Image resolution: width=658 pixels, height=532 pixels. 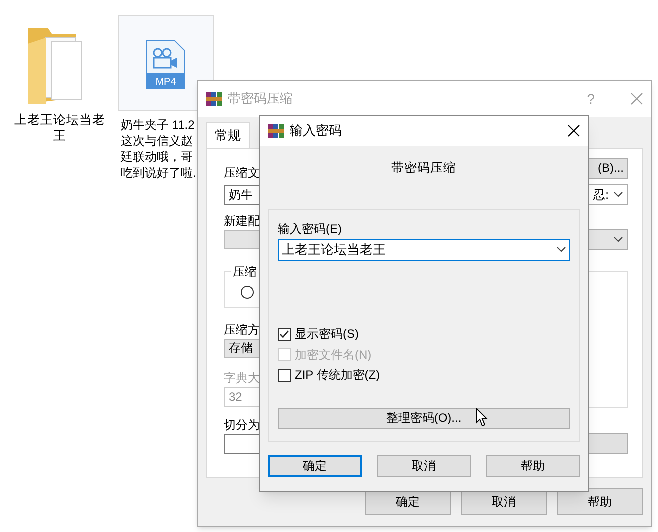 I want to click on video-camera-icon, so click(x=165, y=58).